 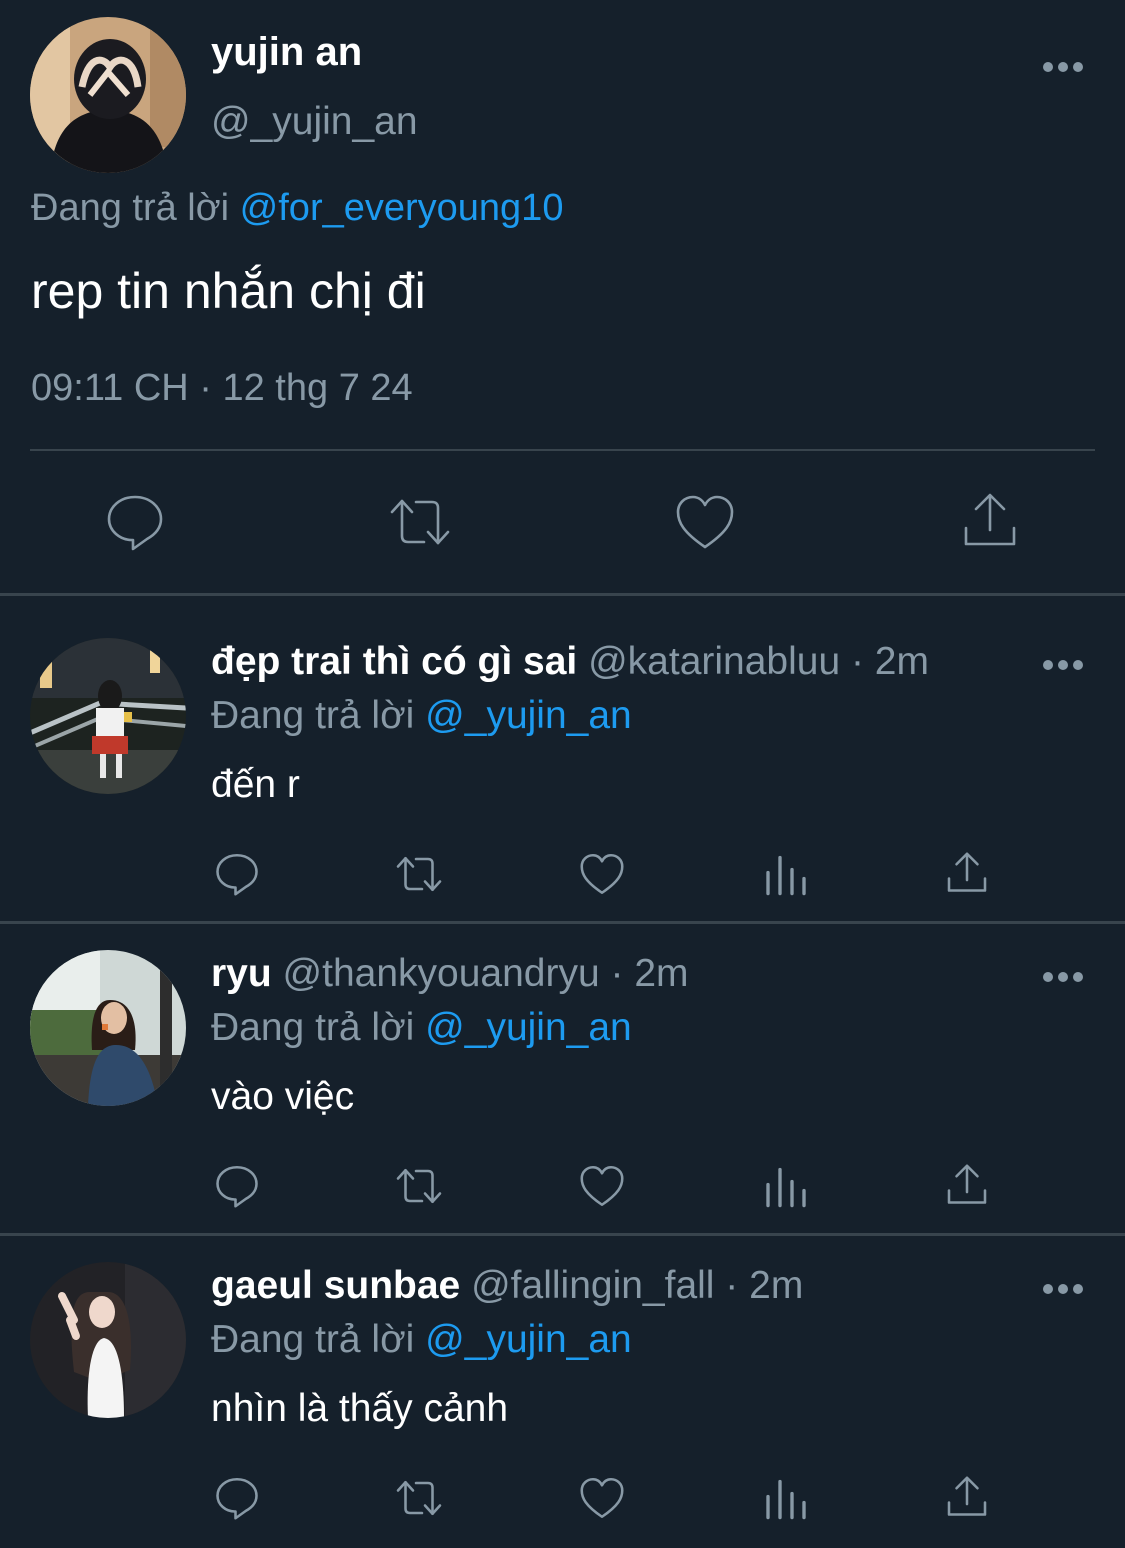 I want to click on reply-header: ryu @thankyouandryu · 2m, so click(x=450, y=974).